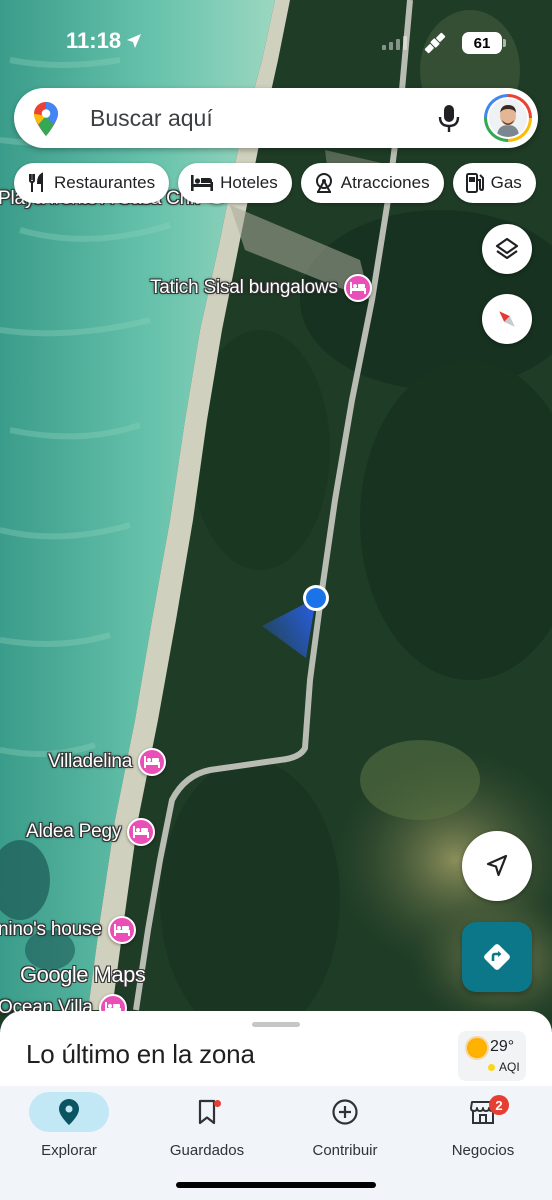  What do you see at coordinates (151, 118) in the screenshot?
I see `search-input: Buscar aquí` at bounding box center [151, 118].